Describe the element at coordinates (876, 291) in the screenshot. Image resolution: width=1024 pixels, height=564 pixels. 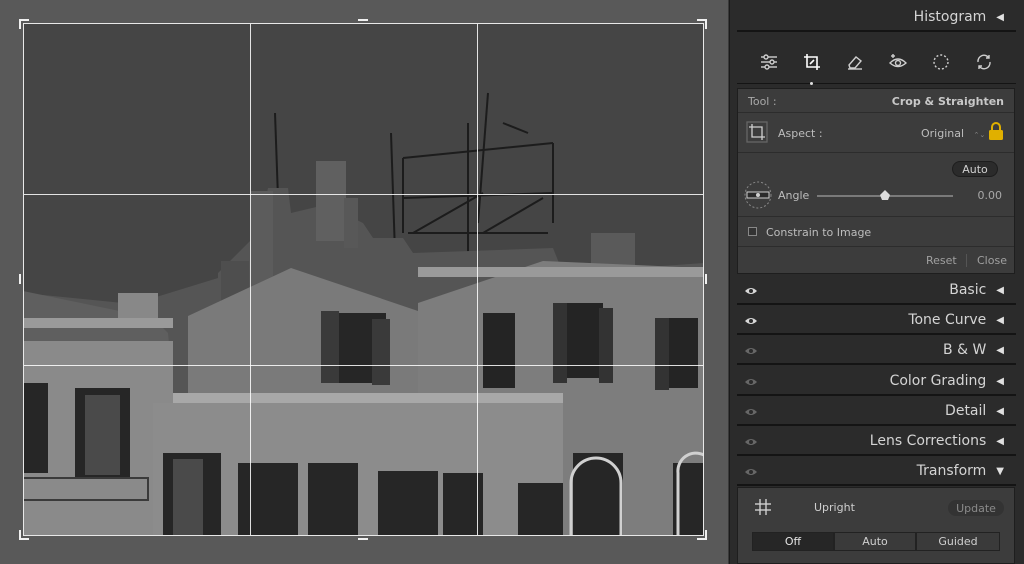
I see `section-basic: Basic ◀` at that location.